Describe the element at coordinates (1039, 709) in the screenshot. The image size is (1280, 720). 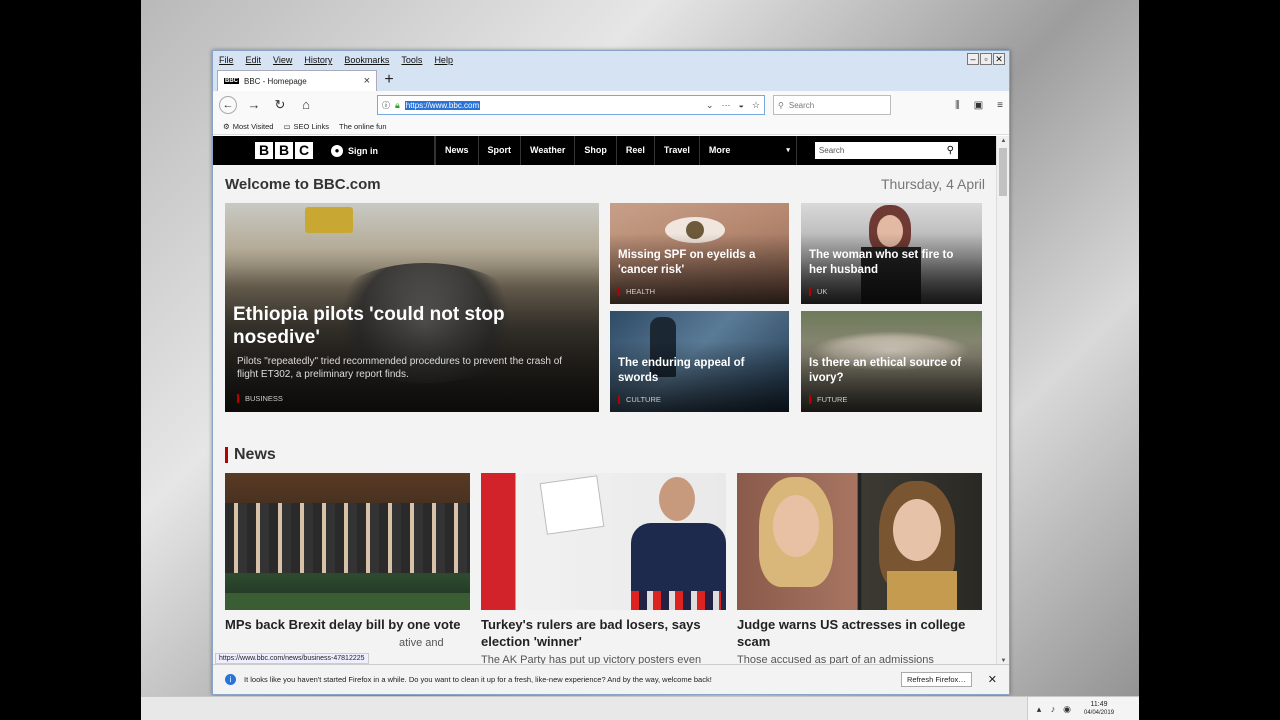
I see `tray-arrow-icon: ▴` at that location.